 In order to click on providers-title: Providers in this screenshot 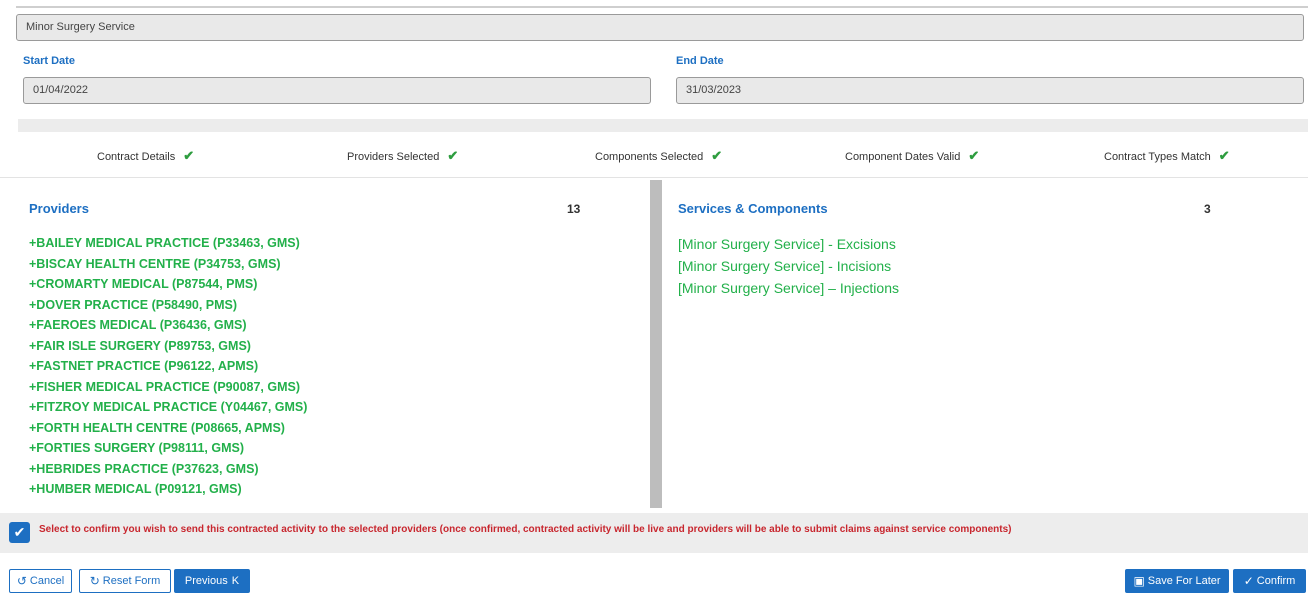, I will do `click(59, 208)`.